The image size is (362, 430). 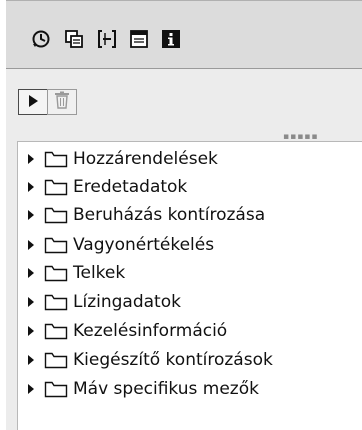 I want to click on splitter-grip: ▪▪▪▪▪, so click(x=301, y=137).